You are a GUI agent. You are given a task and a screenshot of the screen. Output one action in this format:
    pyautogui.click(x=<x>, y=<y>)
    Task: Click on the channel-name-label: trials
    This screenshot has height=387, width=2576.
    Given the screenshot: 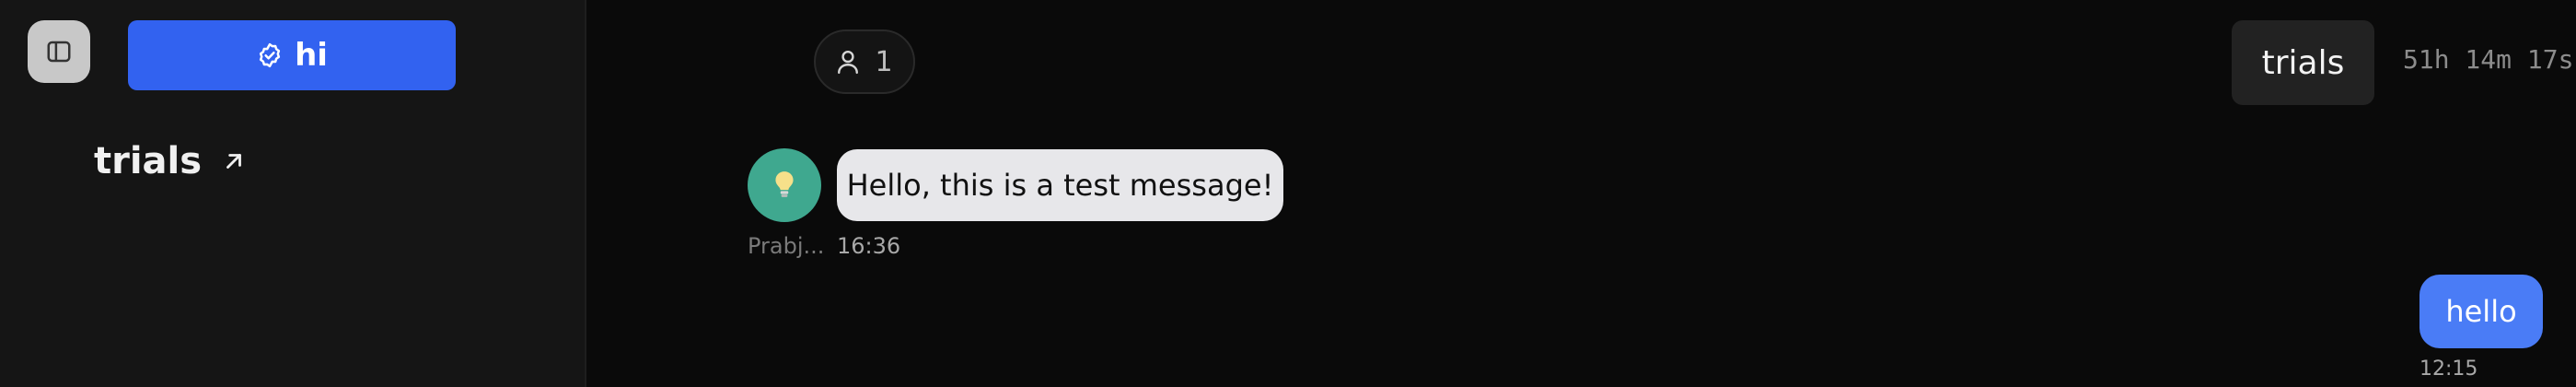 What is the action you would take?
    pyautogui.click(x=2303, y=62)
    